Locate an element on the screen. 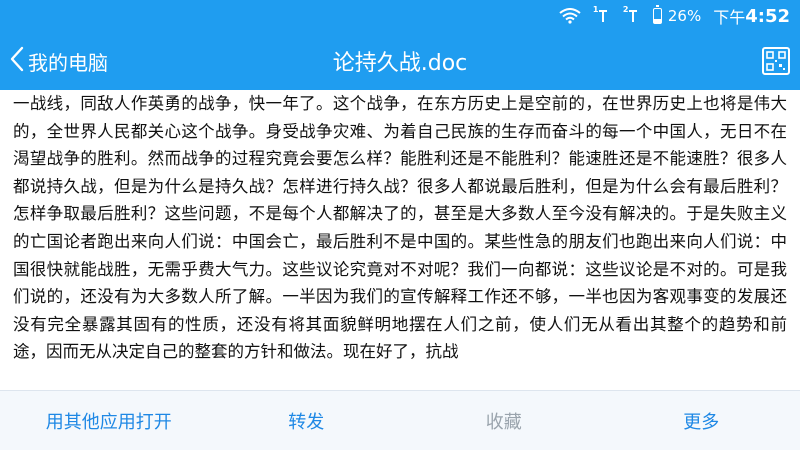 This screenshot has width=800, height=450. forward-button: 转发 is located at coordinates (307, 421).